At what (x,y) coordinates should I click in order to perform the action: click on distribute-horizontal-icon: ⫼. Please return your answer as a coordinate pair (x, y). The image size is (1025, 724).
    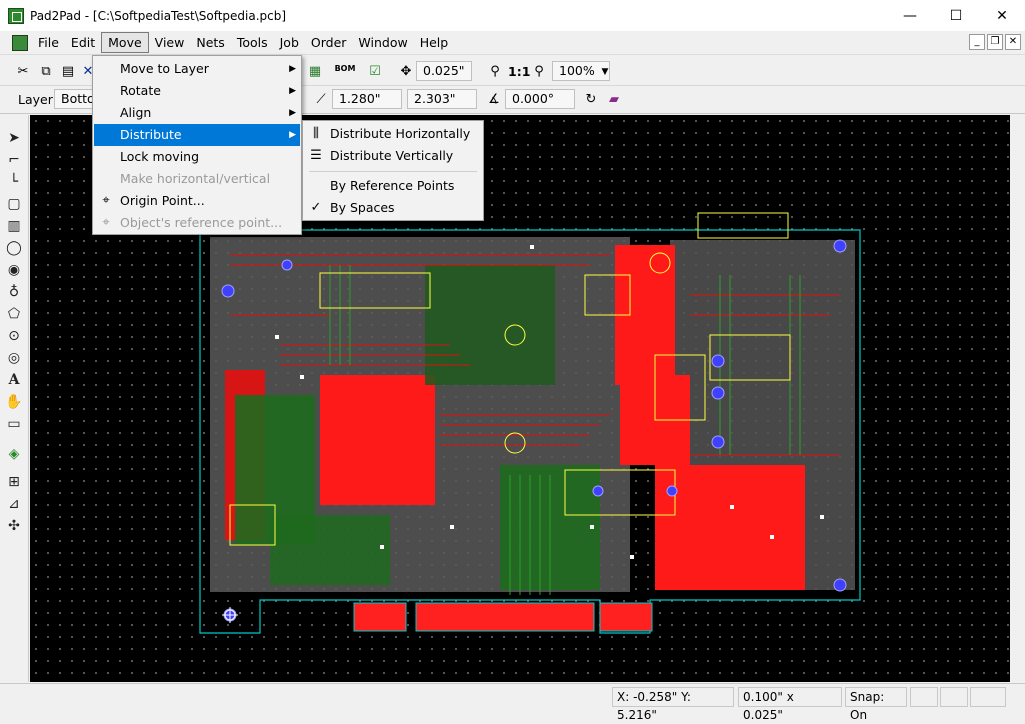
    Looking at the image, I should click on (316, 133).